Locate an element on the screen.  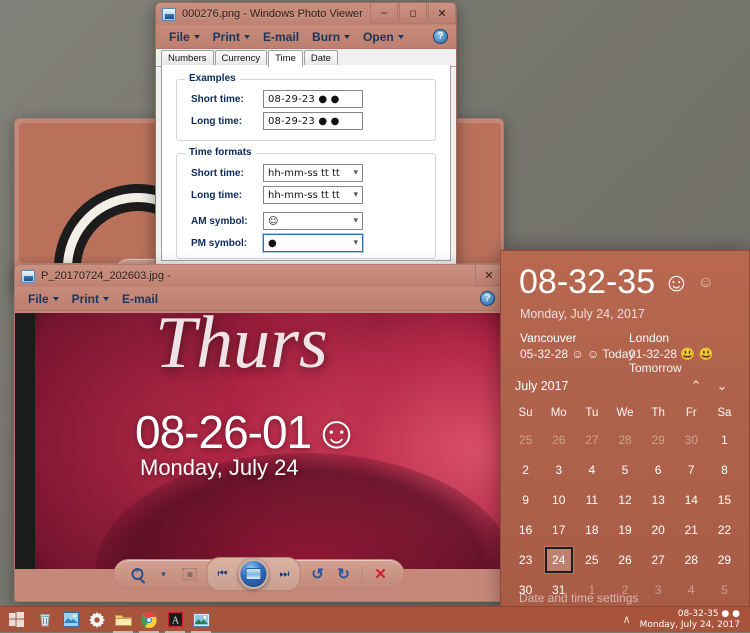
calendar-day: 20 is located at coordinates (658, 530).